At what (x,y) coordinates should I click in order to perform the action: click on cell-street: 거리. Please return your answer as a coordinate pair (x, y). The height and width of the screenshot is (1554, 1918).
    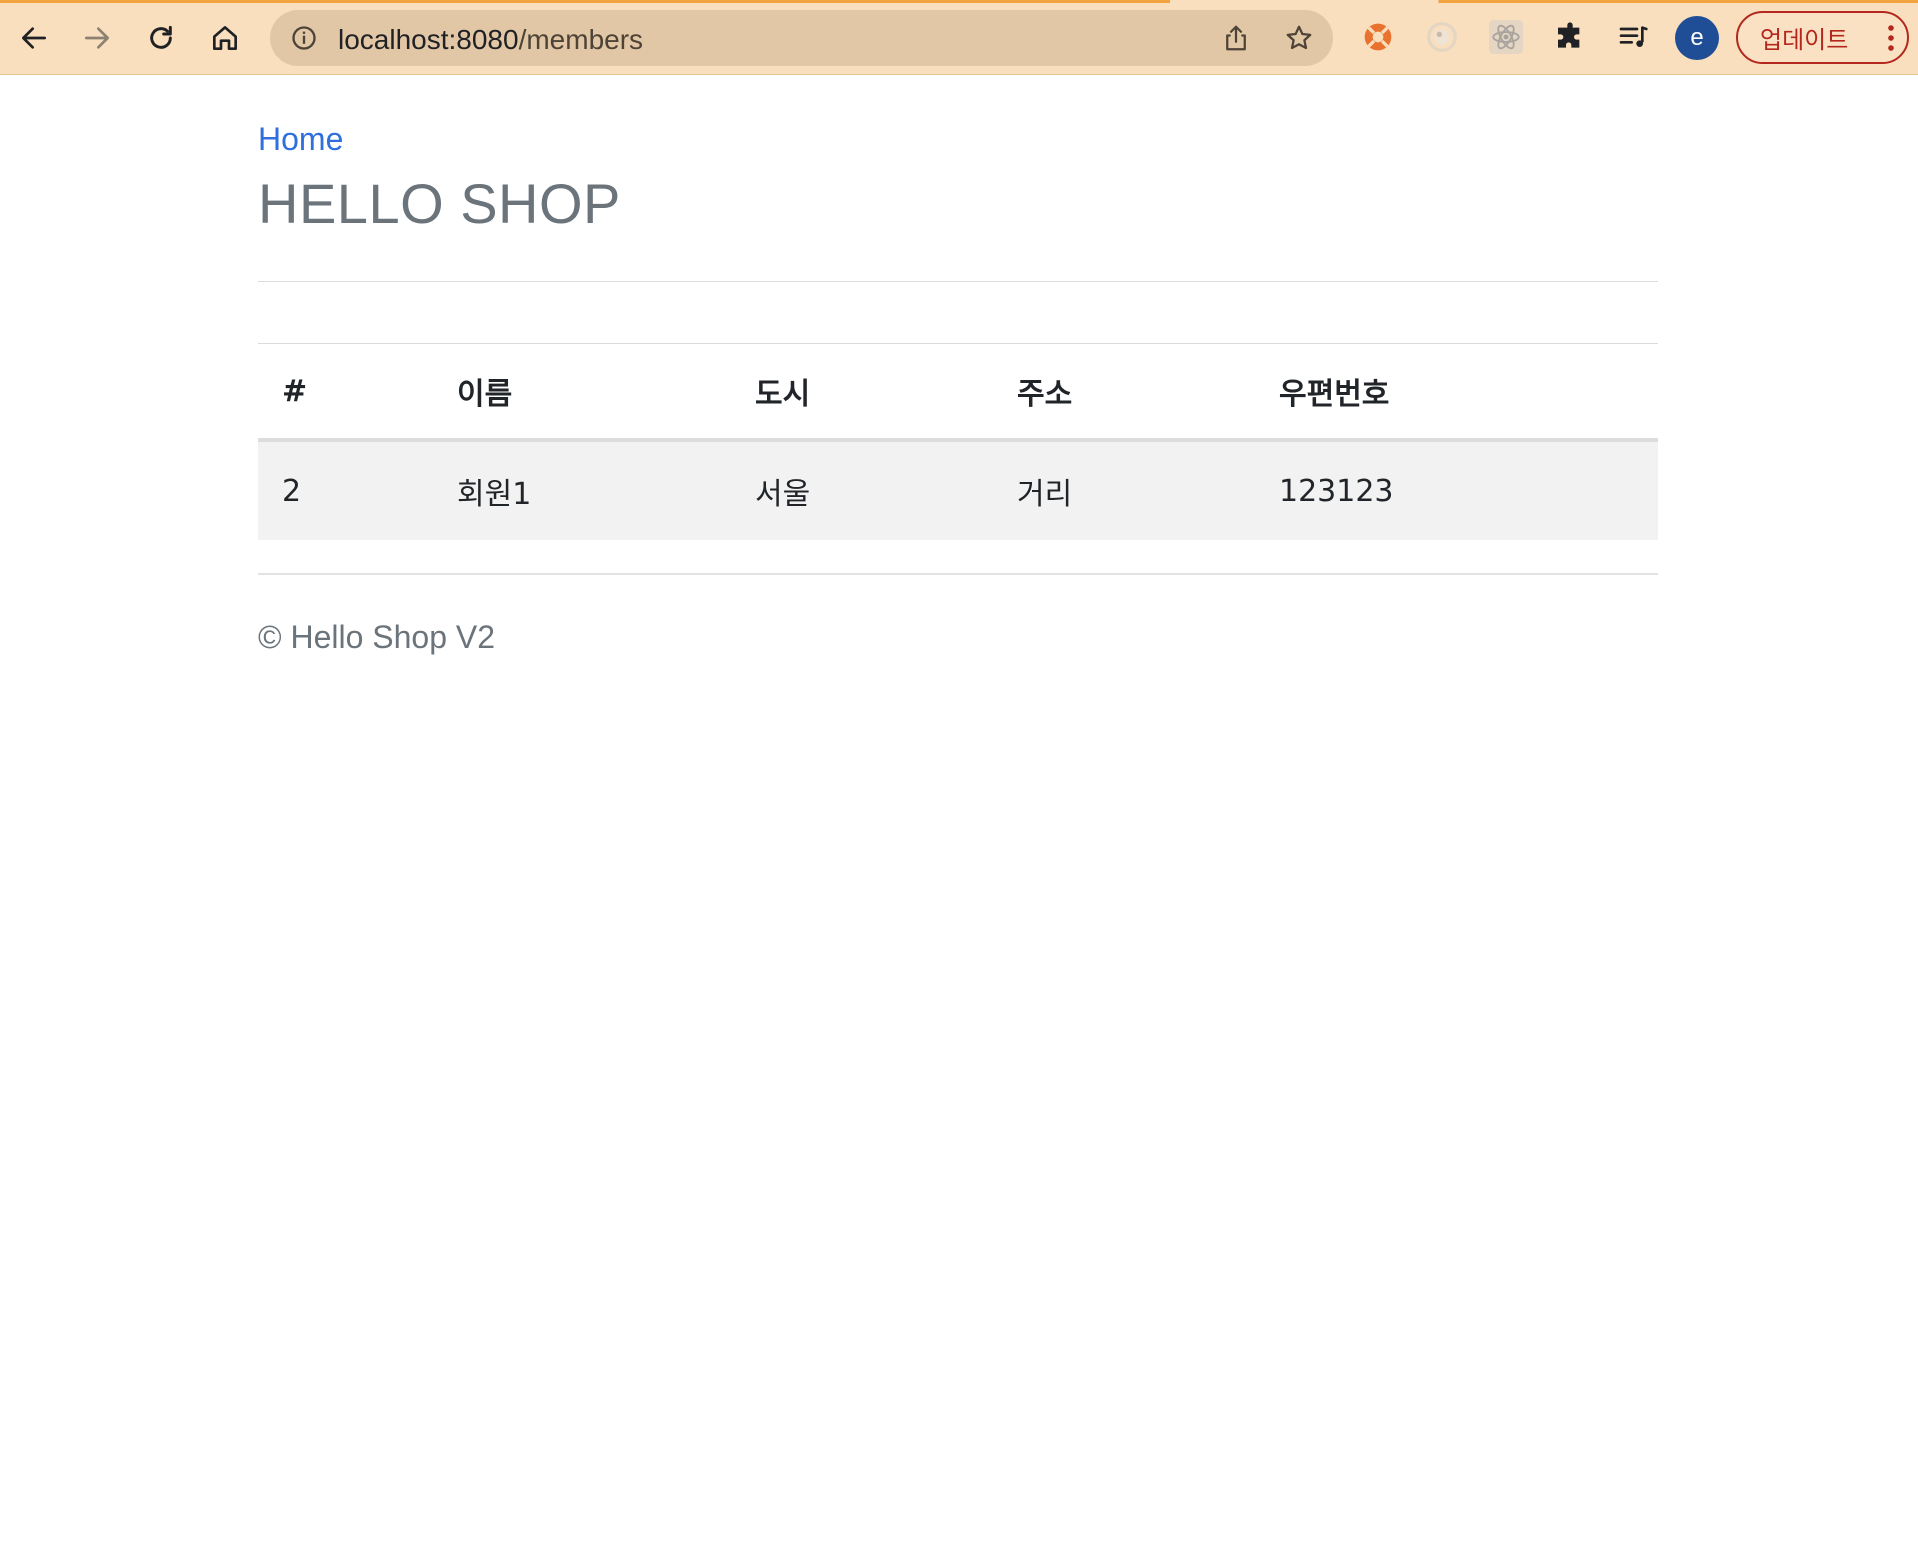
    Looking at the image, I should click on (1045, 494).